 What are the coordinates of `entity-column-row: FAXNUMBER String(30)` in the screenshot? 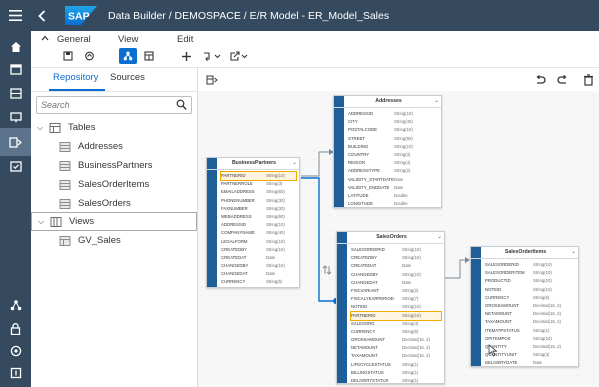 It's located at (258, 209).